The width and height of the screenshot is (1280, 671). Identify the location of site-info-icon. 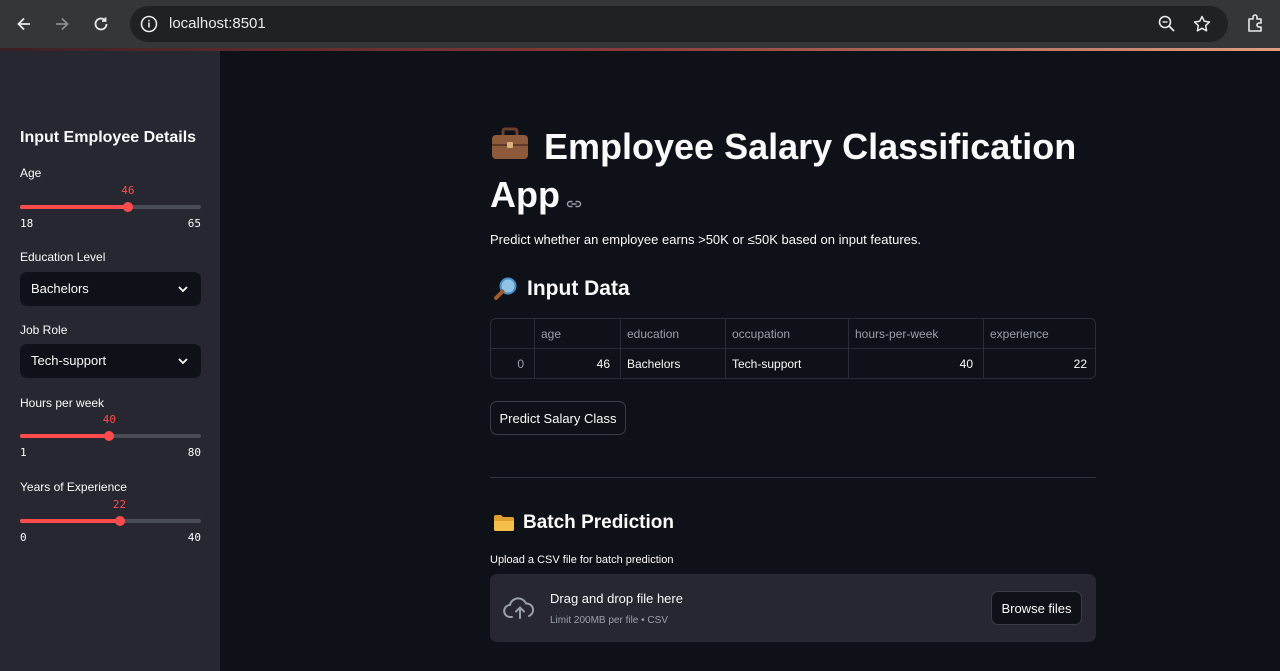
(149, 26).